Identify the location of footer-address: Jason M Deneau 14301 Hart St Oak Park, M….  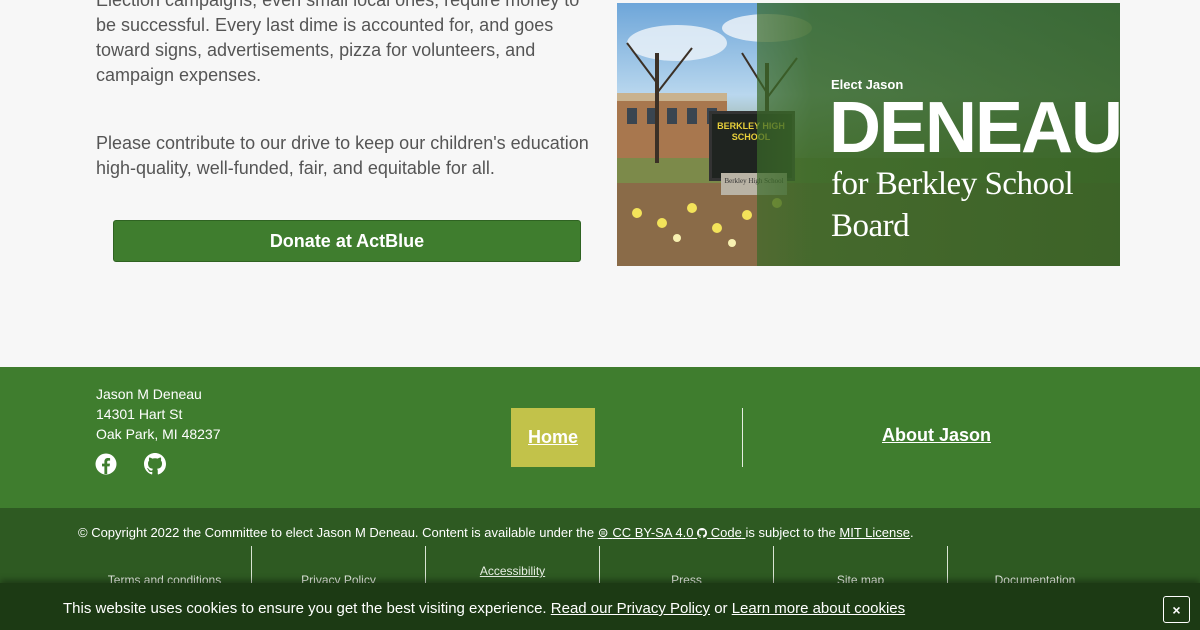
(158, 414).